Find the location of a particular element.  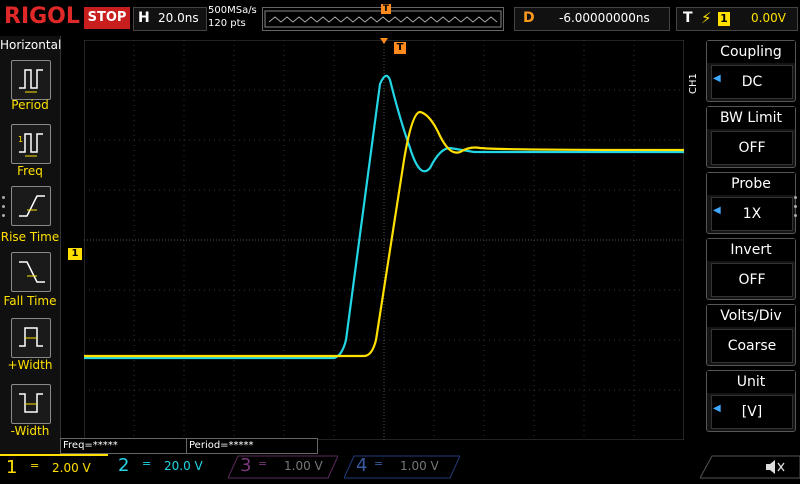

bw-limit-value: OFF is located at coordinates (752, 148).